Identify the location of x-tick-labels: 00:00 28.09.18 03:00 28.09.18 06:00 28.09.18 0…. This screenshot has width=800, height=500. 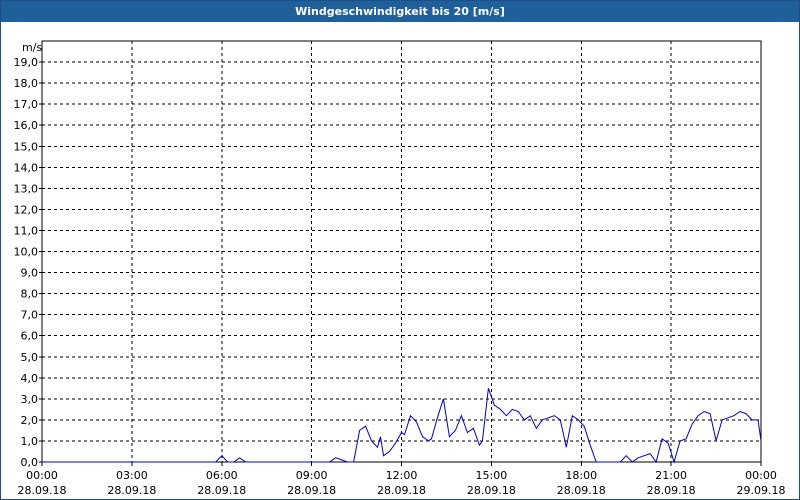
(402, 483).